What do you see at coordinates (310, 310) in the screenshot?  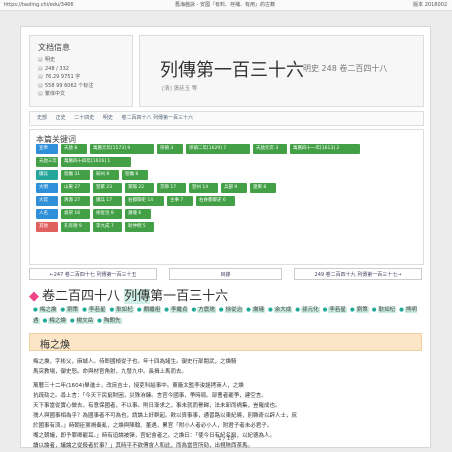 I see `person-tag: 孫元化` at bounding box center [310, 310].